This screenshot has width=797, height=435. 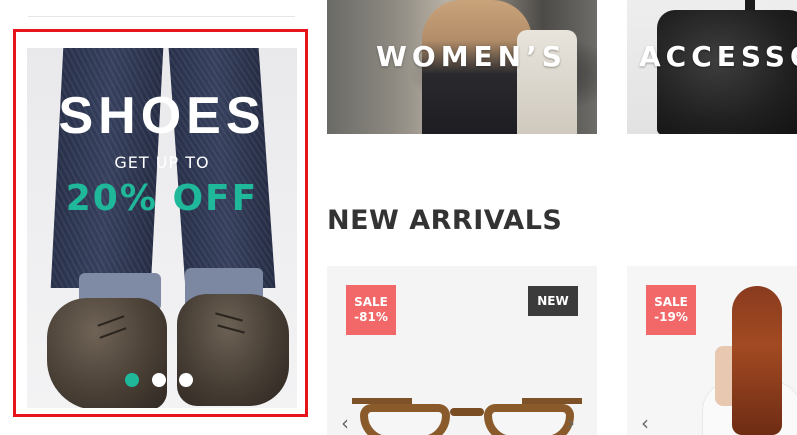 I want to click on category-womens-tile: WOMEN’S, so click(x=462, y=67).